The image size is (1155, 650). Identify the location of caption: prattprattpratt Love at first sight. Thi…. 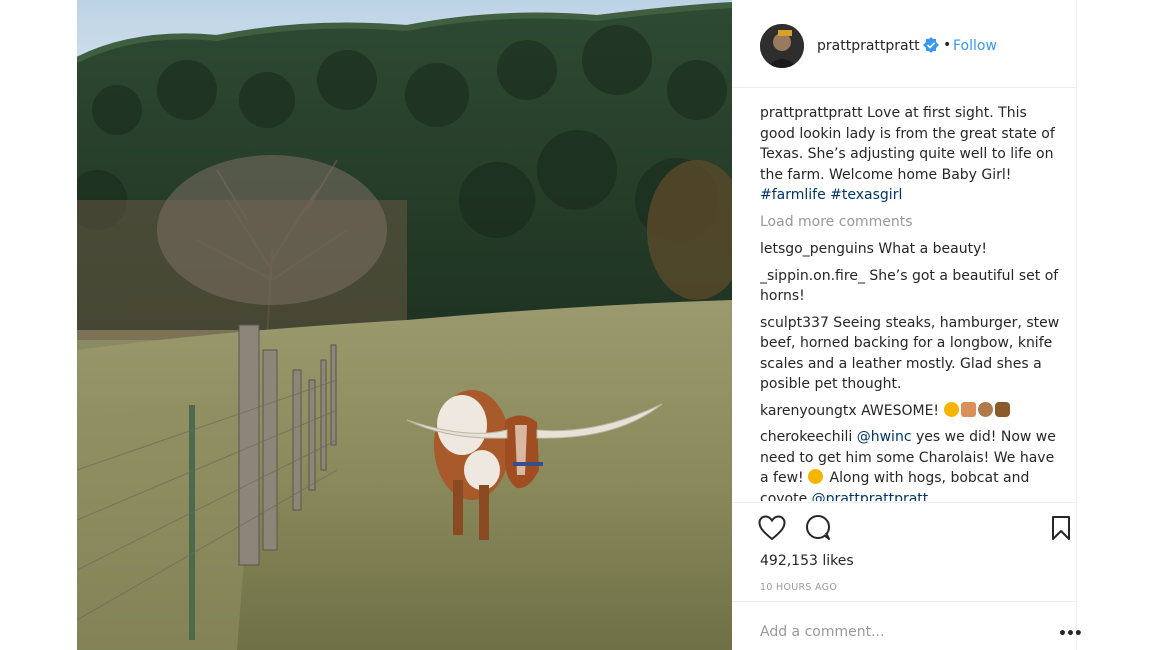
(910, 154).